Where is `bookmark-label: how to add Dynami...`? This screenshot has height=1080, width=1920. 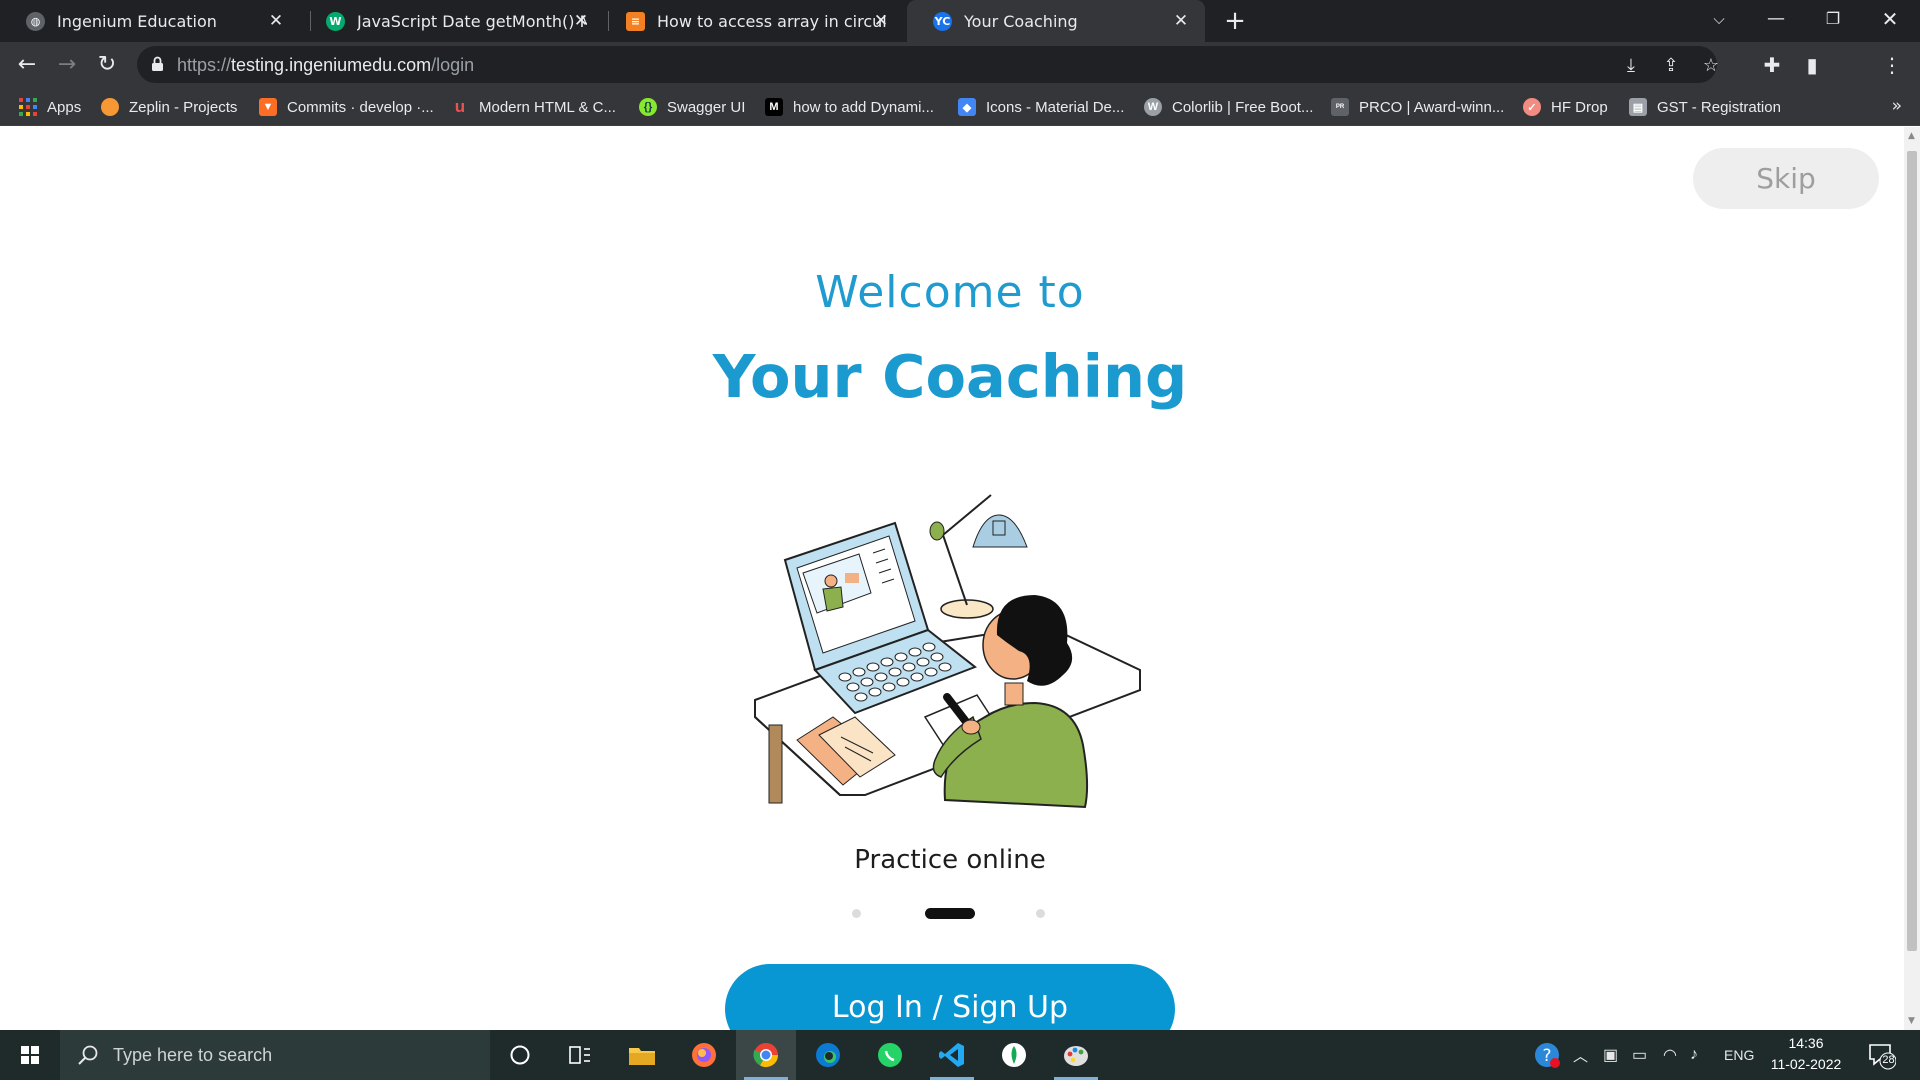 bookmark-label: how to add Dynami... is located at coordinates (863, 107).